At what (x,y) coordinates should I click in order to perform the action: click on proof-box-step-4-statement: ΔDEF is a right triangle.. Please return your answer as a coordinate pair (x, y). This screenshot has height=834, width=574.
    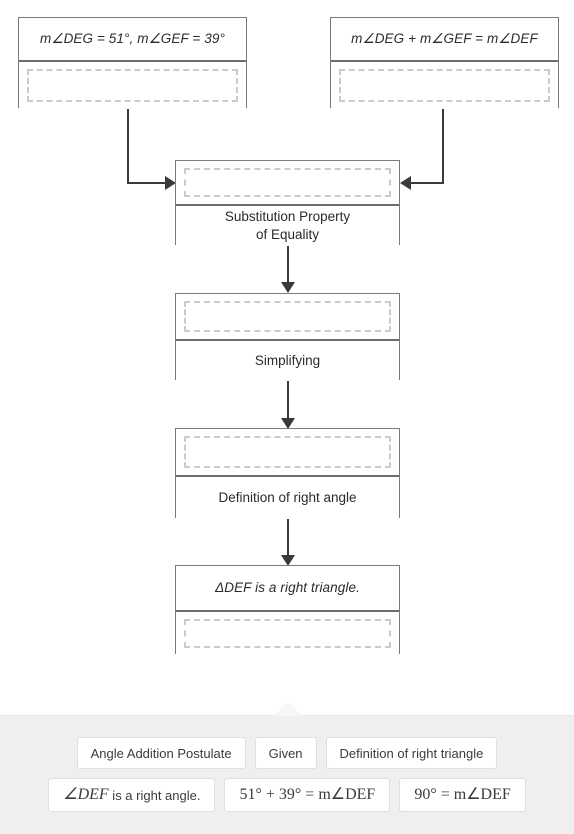
    Looking at the image, I should click on (287, 588).